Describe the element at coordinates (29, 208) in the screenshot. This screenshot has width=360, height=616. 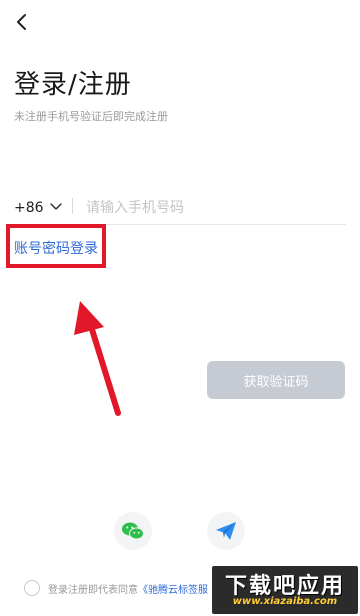
I see `country-code: +86` at that location.